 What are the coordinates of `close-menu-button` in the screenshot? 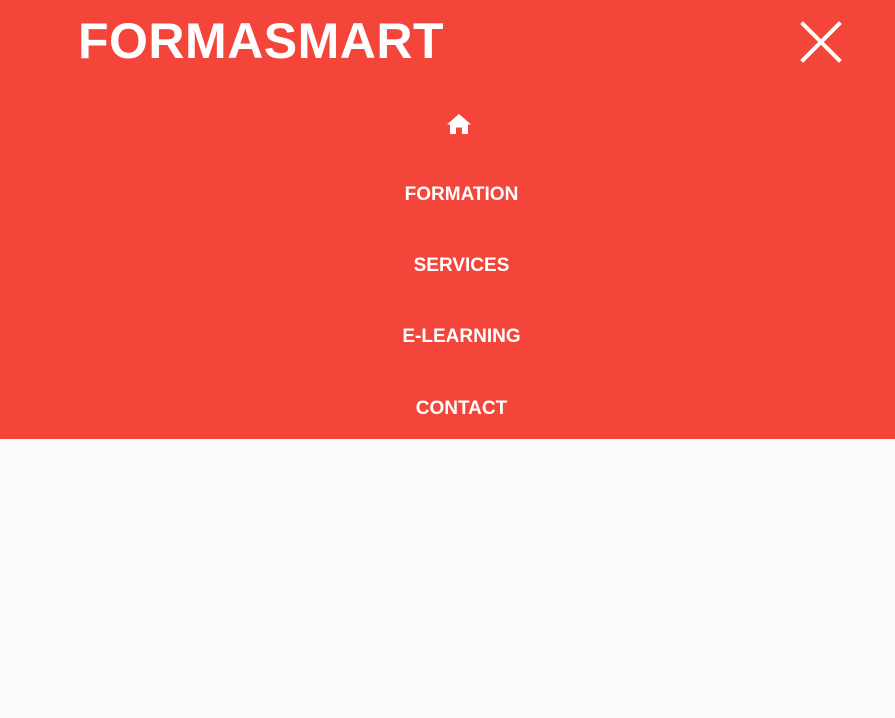 It's located at (821, 42).